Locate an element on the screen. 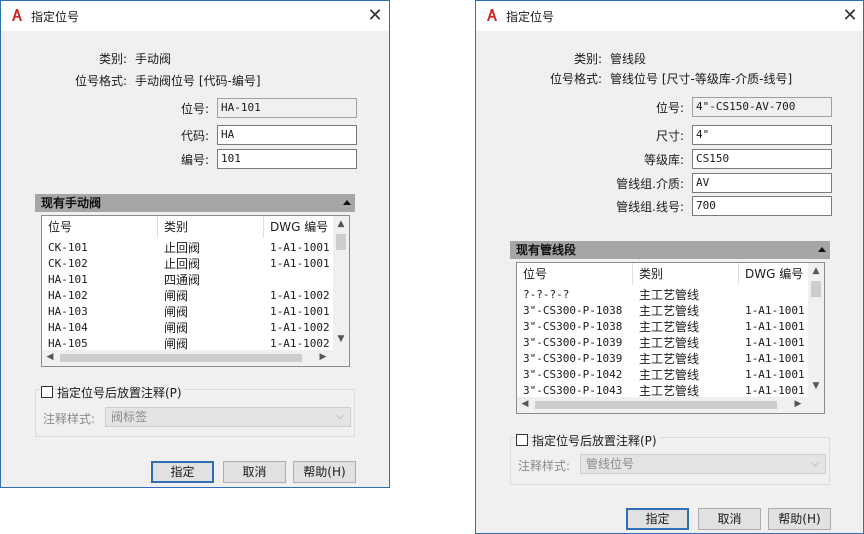 The height and width of the screenshot is (534, 864). section-title: 现有管线段 is located at coordinates (546, 250).